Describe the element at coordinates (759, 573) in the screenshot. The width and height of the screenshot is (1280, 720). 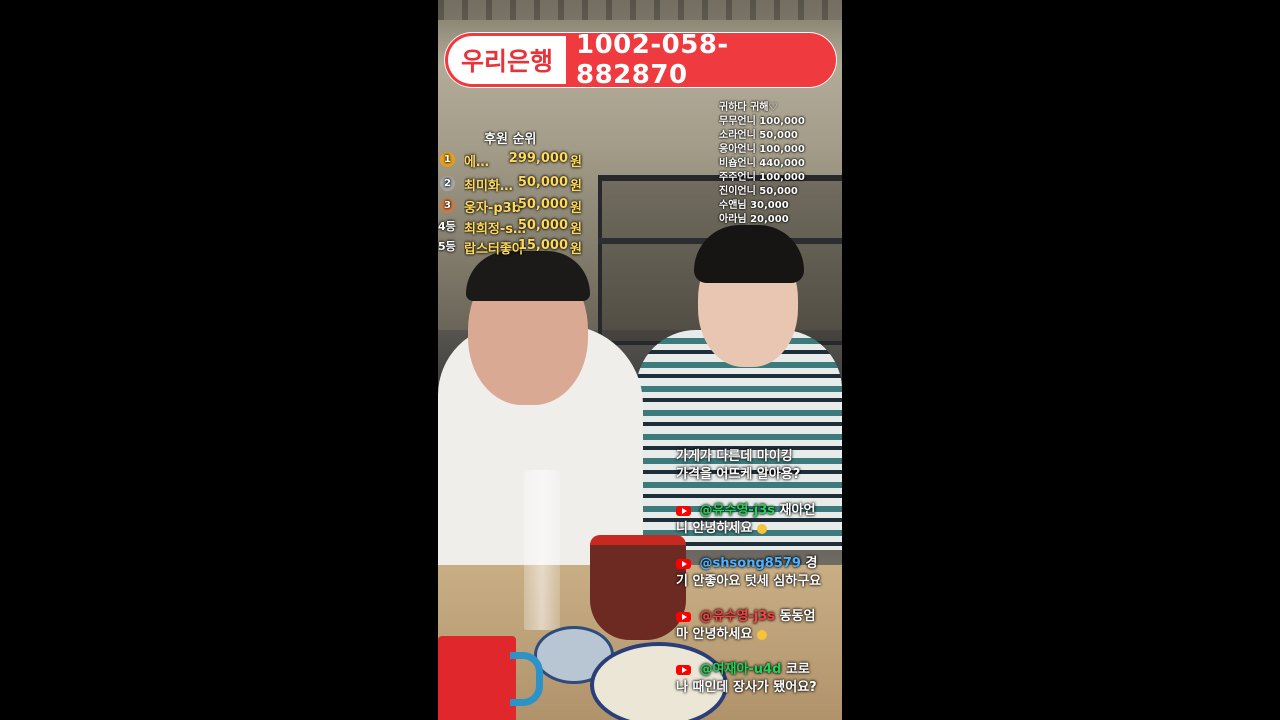
I see `chat-message: @shsong8579 경 기 안좋아요 텃세 심하구요` at that location.